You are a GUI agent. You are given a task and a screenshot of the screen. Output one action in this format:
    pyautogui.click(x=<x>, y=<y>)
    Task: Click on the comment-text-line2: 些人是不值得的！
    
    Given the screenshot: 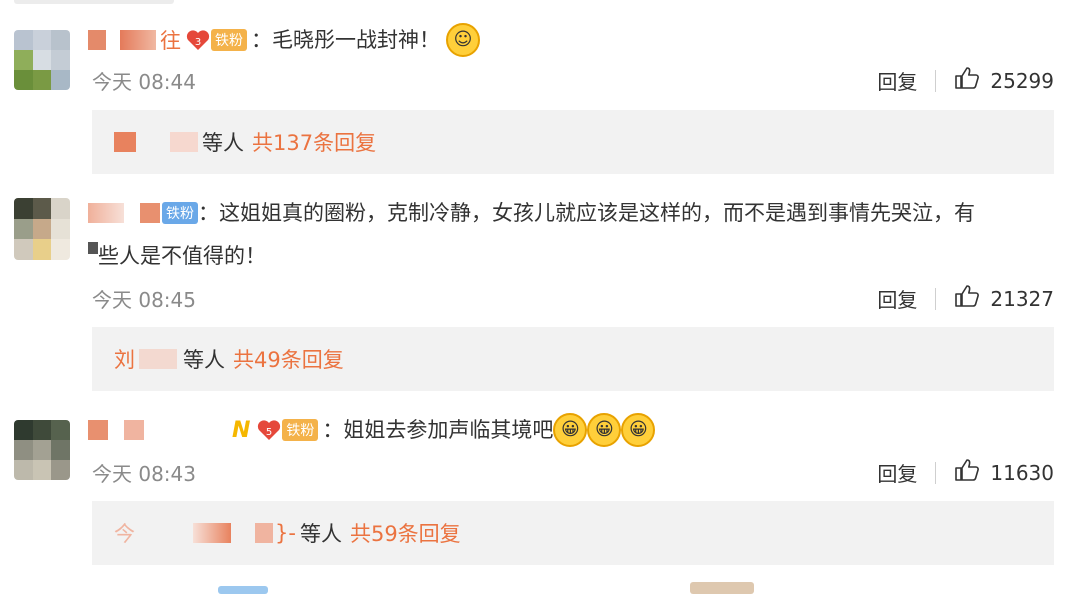 What is the action you would take?
    pyautogui.click(x=182, y=256)
    